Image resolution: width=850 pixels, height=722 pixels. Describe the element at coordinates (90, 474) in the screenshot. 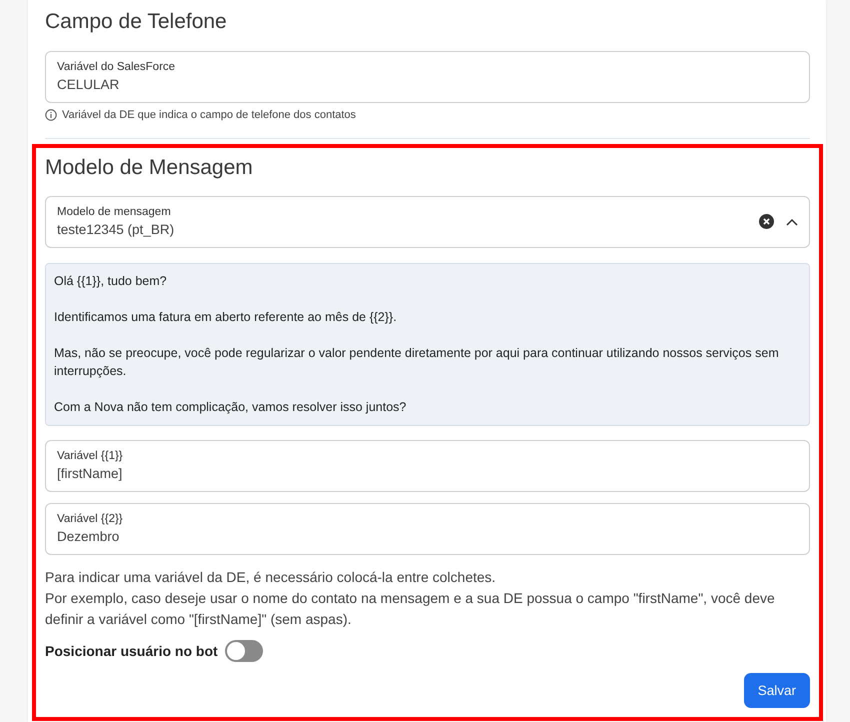

I see `field-value: [firstName]` at that location.